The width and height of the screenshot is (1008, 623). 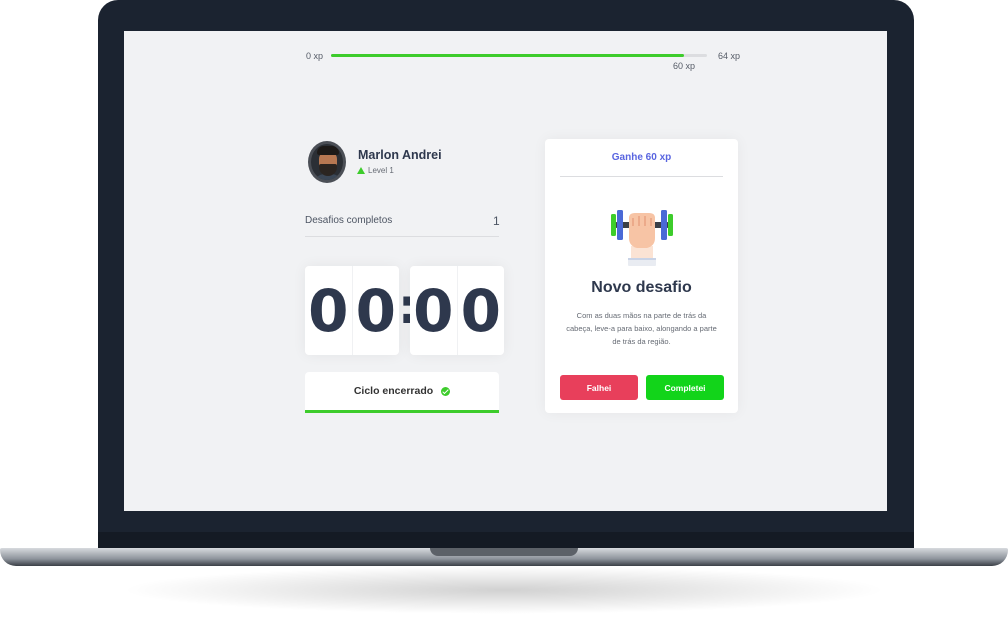 I want to click on xp-min-label: 0 xp, so click(x=315, y=56).